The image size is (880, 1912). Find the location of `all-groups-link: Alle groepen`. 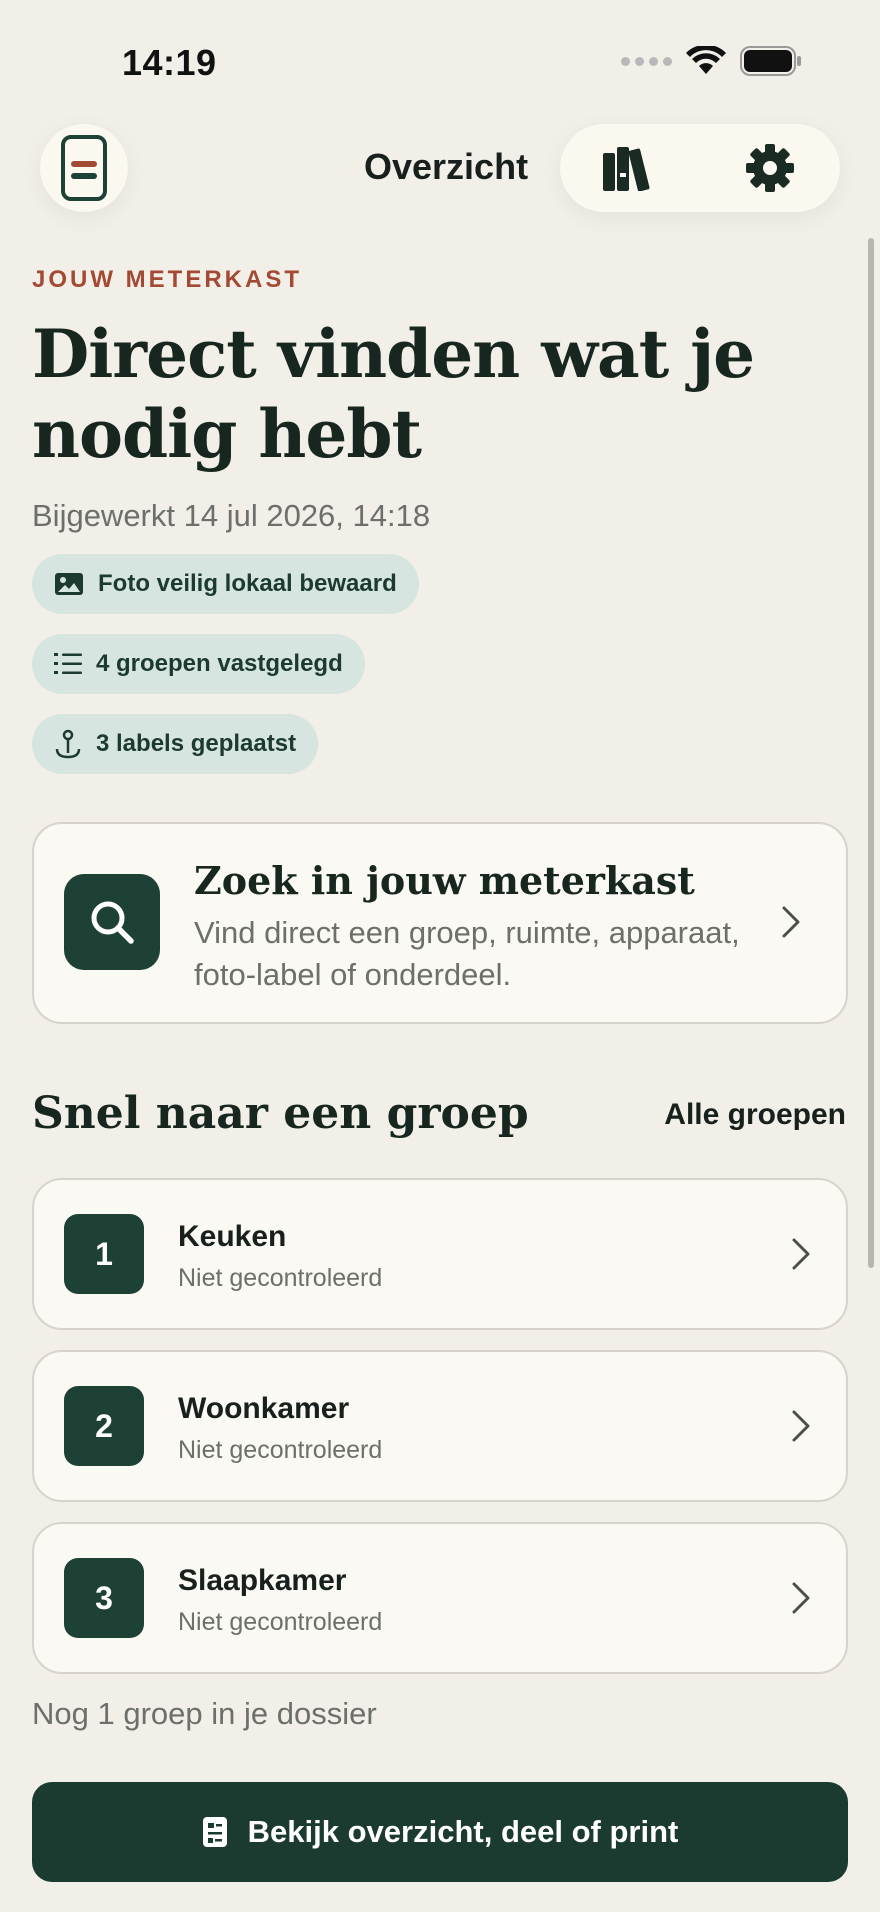

all-groups-link: Alle groepen is located at coordinates (755, 1115).